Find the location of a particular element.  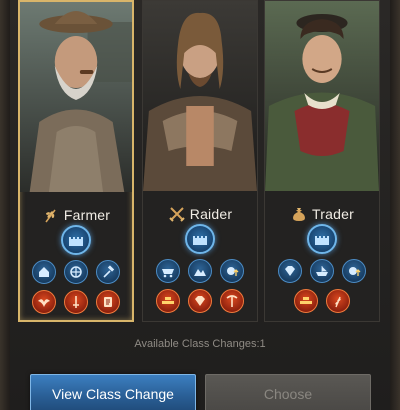

class-title-farmer: Farmer is located at coordinates (76, 215).